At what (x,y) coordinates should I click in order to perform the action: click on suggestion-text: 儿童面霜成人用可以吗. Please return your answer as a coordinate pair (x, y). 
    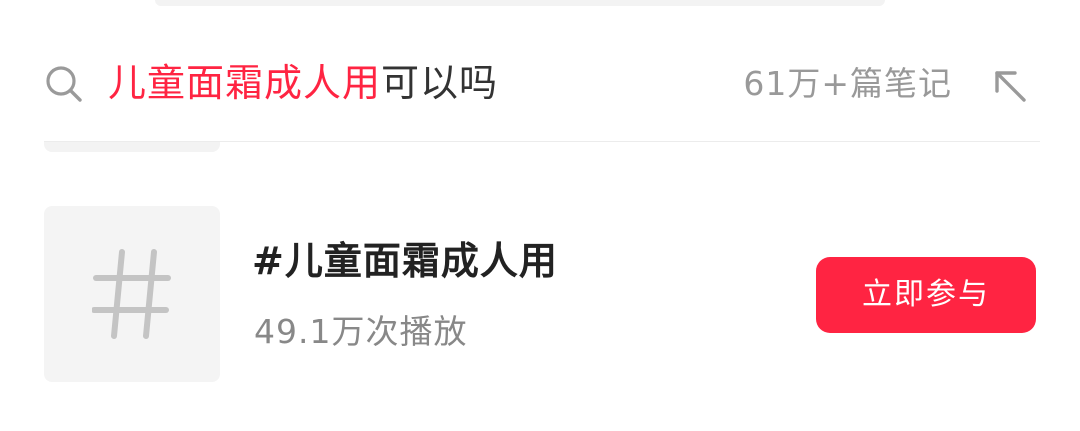
    Looking at the image, I should click on (303, 83).